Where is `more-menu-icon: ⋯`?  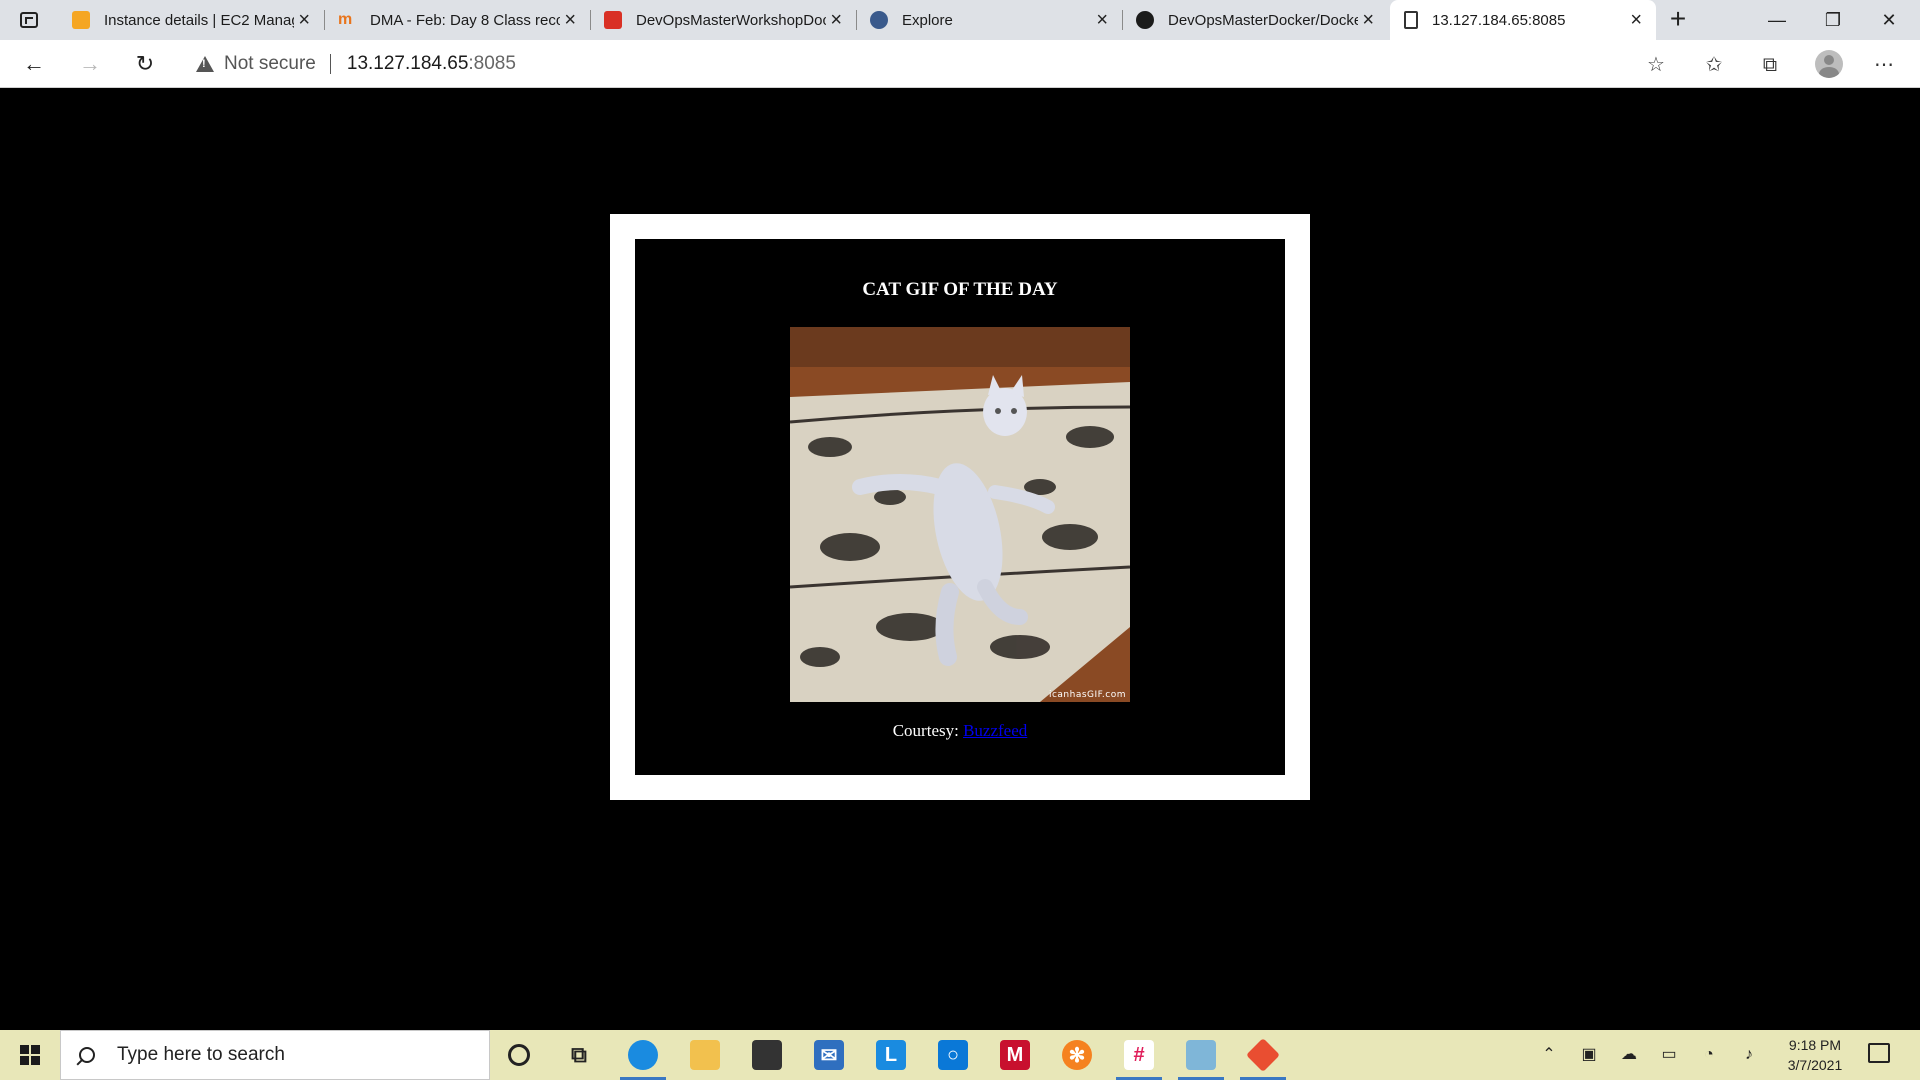
more-menu-icon: ⋯ is located at coordinates (1884, 65).